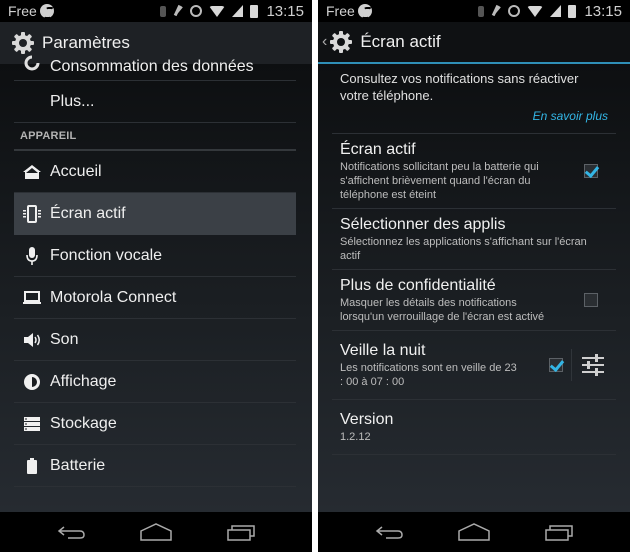 Image resolution: width=630 pixels, height=552 pixels. What do you see at coordinates (155, 298) in the screenshot?
I see `list-item-motorola-connect: Motorola Connect` at bounding box center [155, 298].